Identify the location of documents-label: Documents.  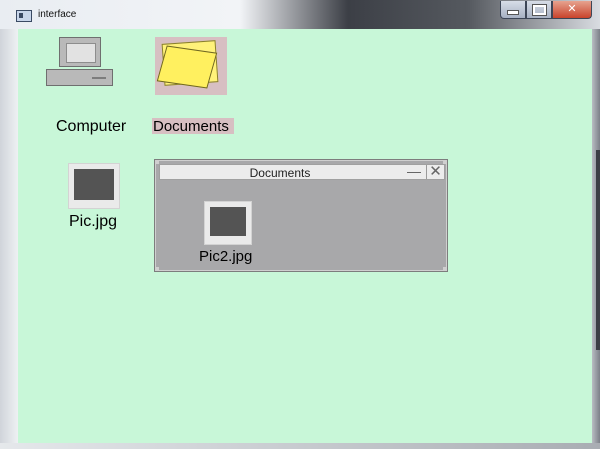
(191, 126).